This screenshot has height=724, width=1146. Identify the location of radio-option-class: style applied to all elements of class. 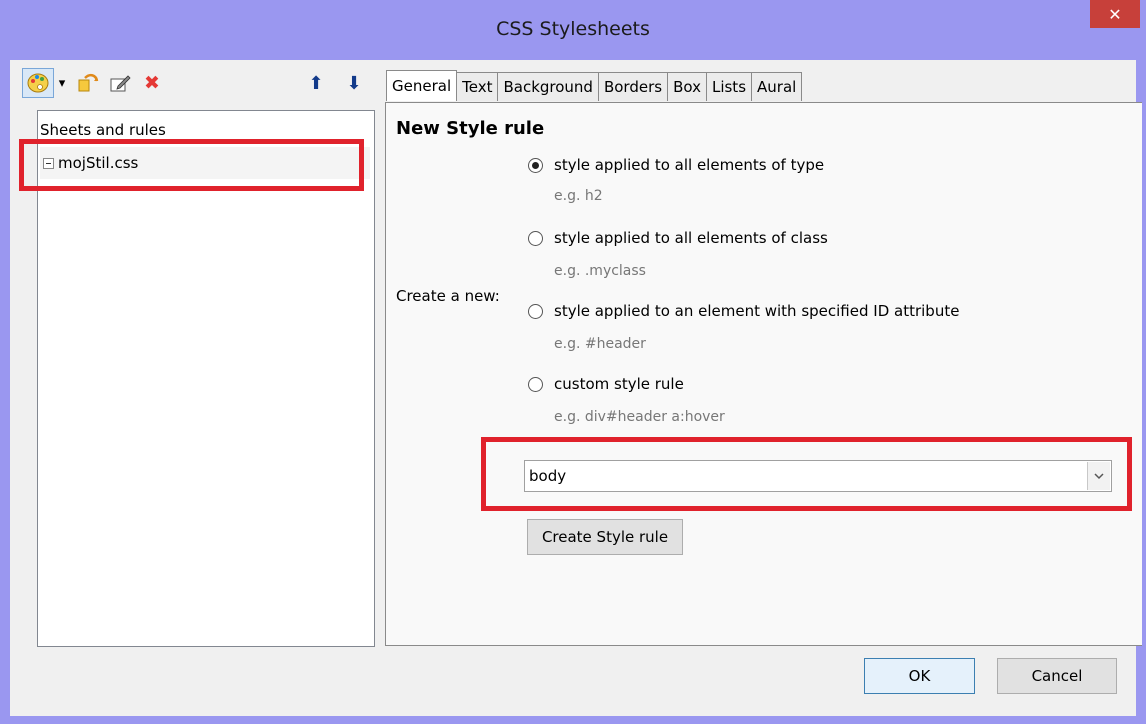
(678, 238).